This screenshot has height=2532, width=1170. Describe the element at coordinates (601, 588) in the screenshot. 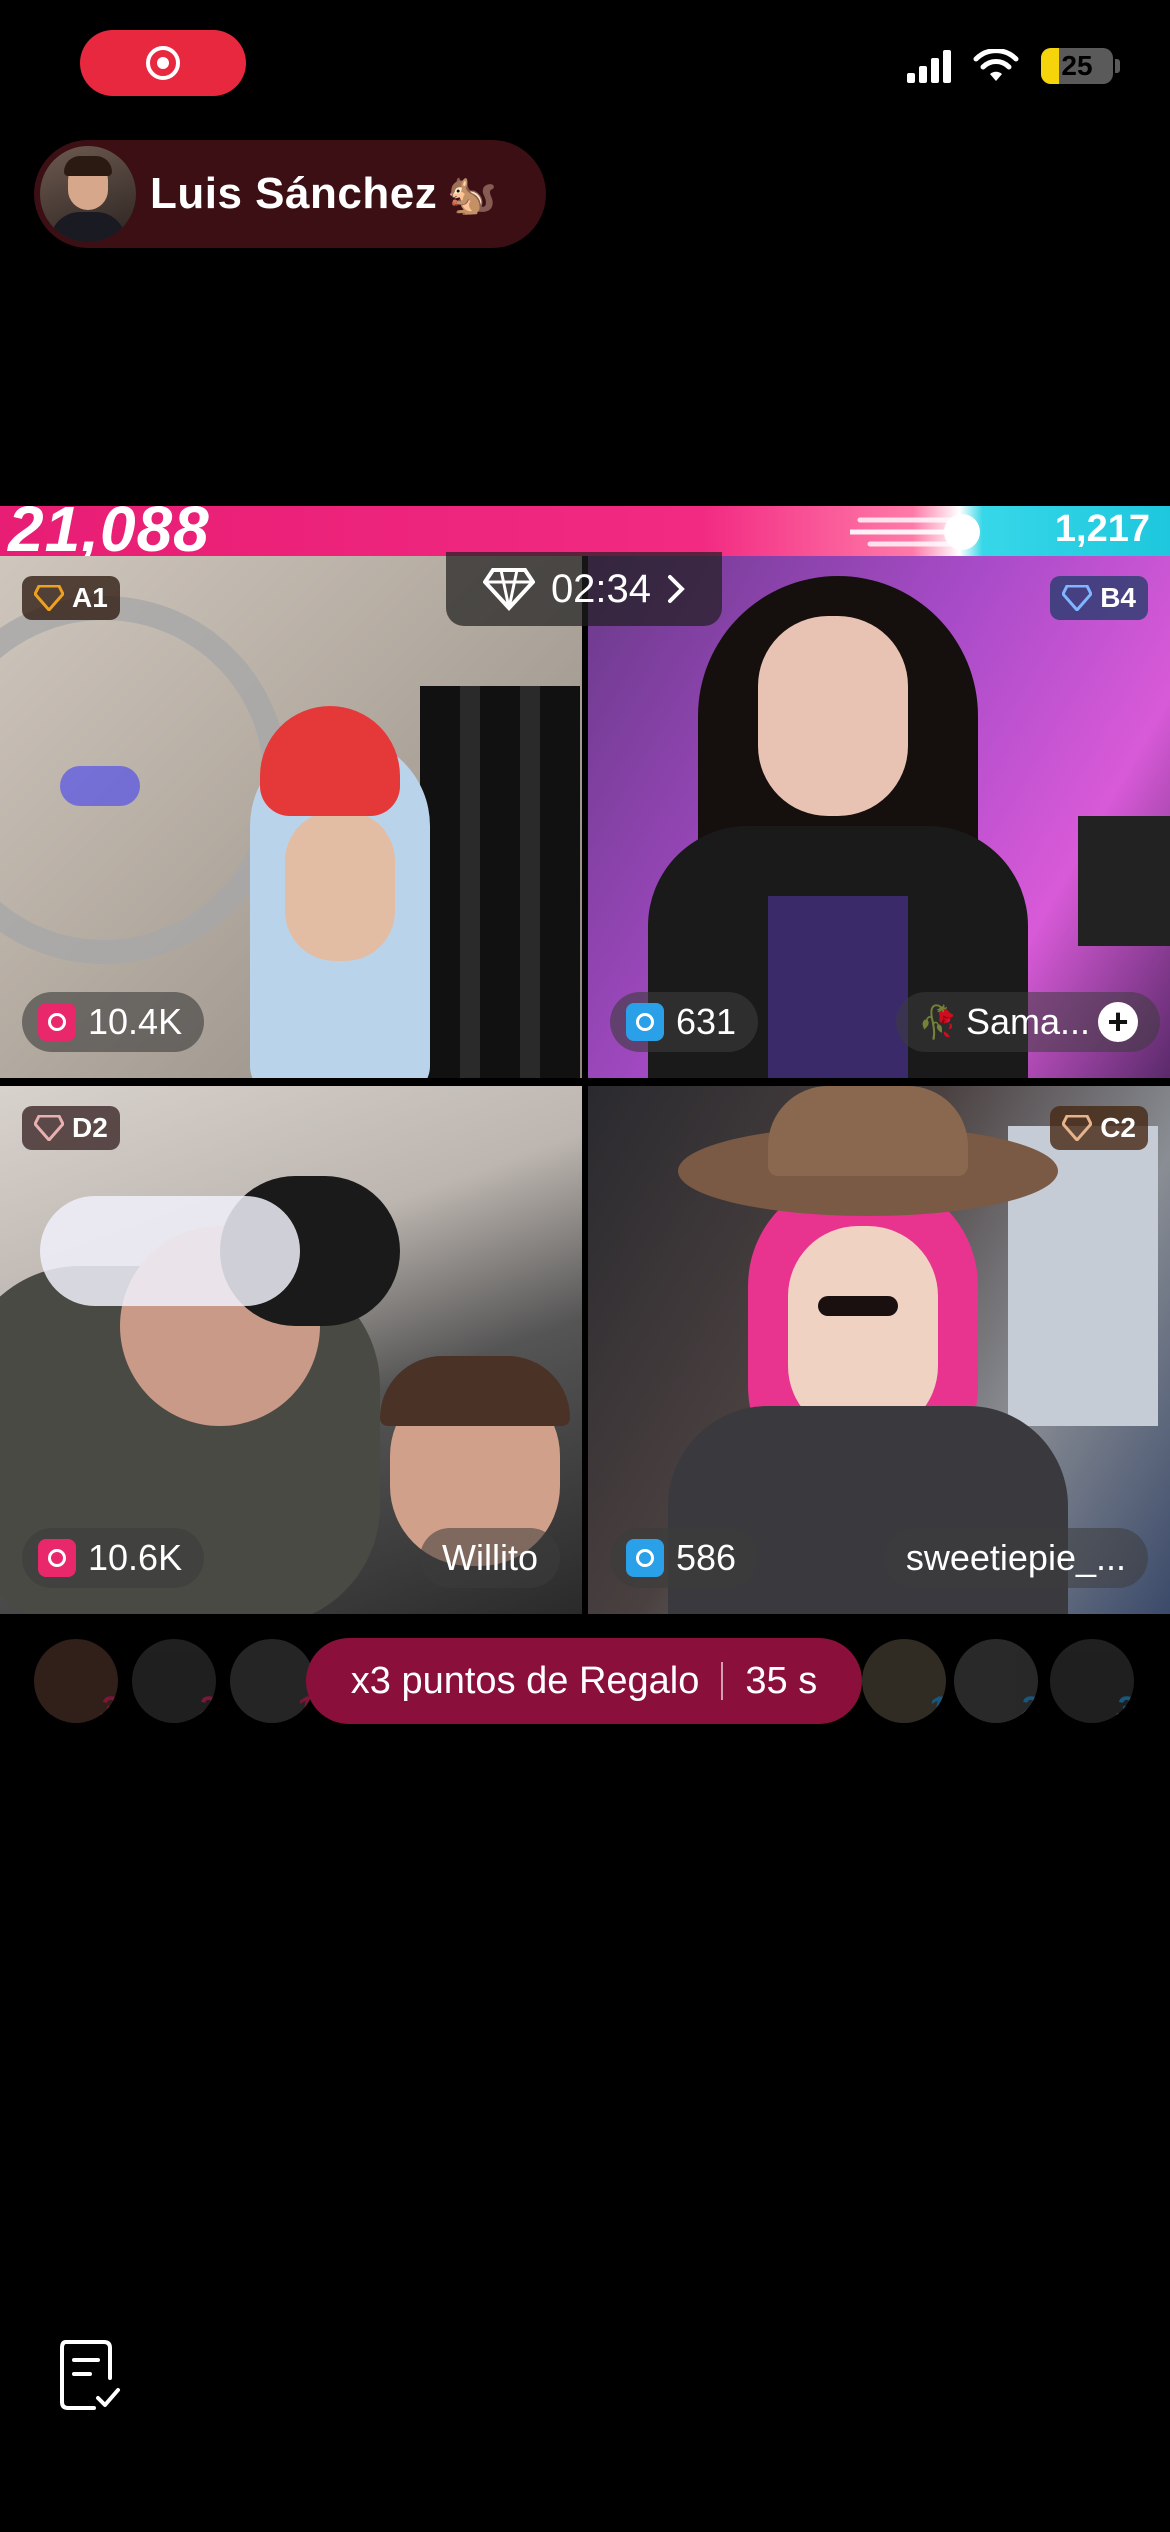

I see `timer-value: 02:34` at that location.